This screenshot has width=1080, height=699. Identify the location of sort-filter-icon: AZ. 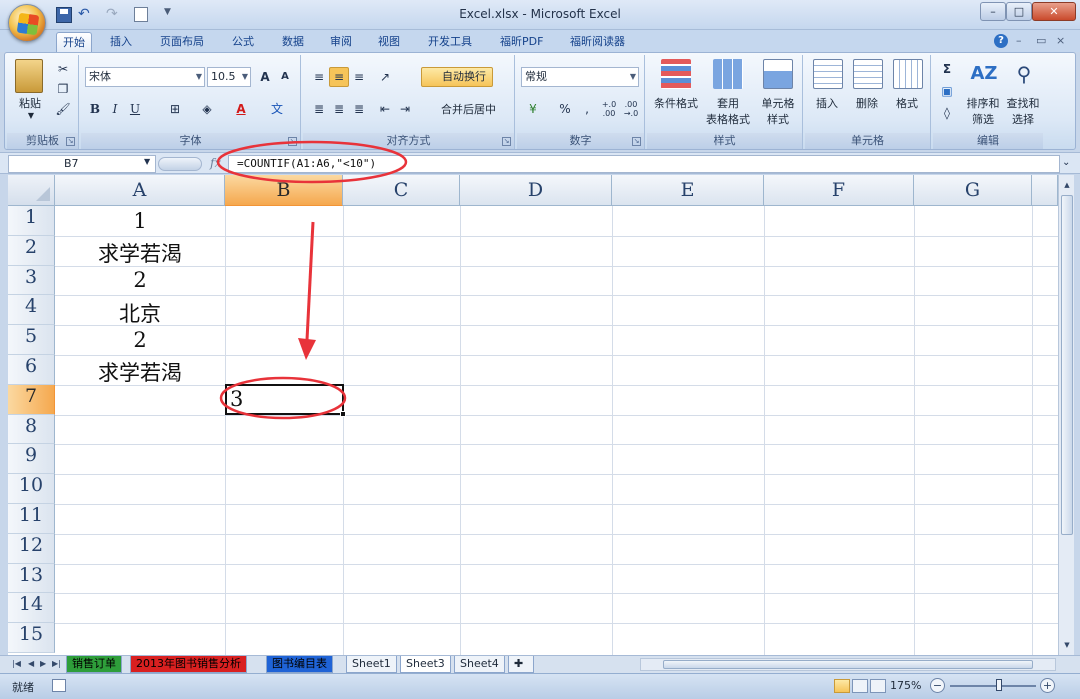
(984, 74).